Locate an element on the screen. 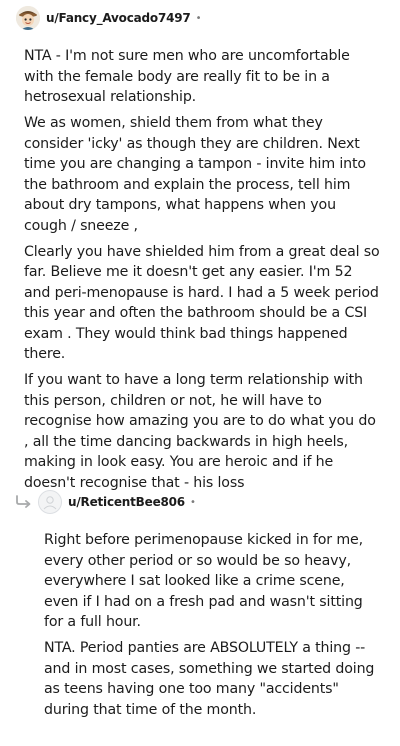 The image size is (400, 746). reply-arrow-icon is located at coordinates (24, 502).